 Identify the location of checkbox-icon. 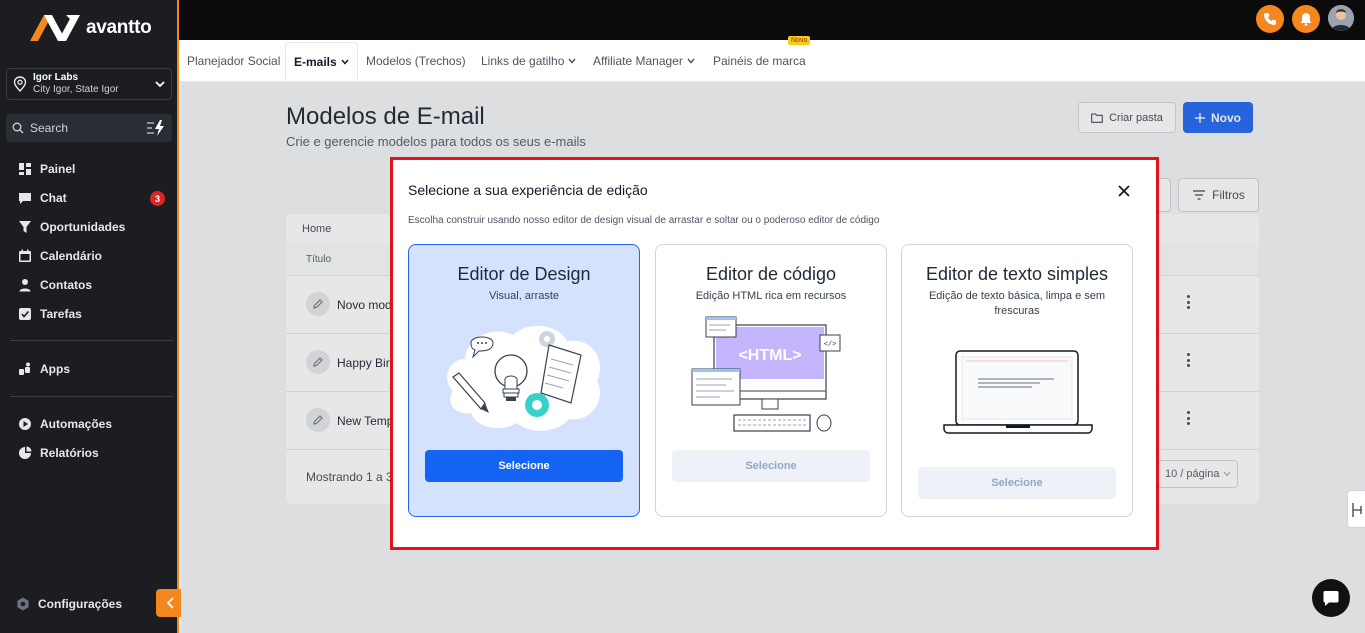
(25, 313).